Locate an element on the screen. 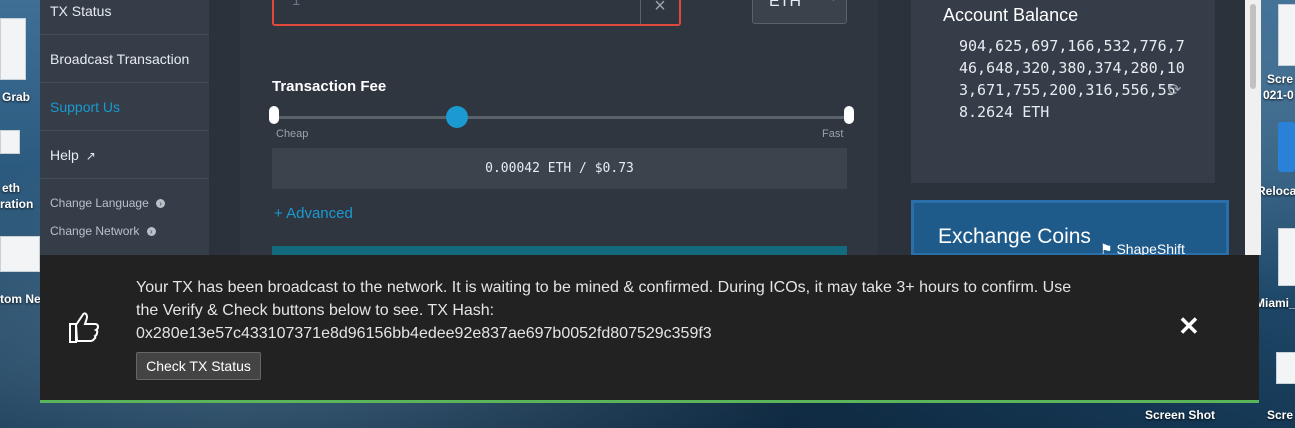 Image resolution: width=1295 pixels, height=428 pixels. sidebar-item-label: Change Network is located at coordinates (95, 231).